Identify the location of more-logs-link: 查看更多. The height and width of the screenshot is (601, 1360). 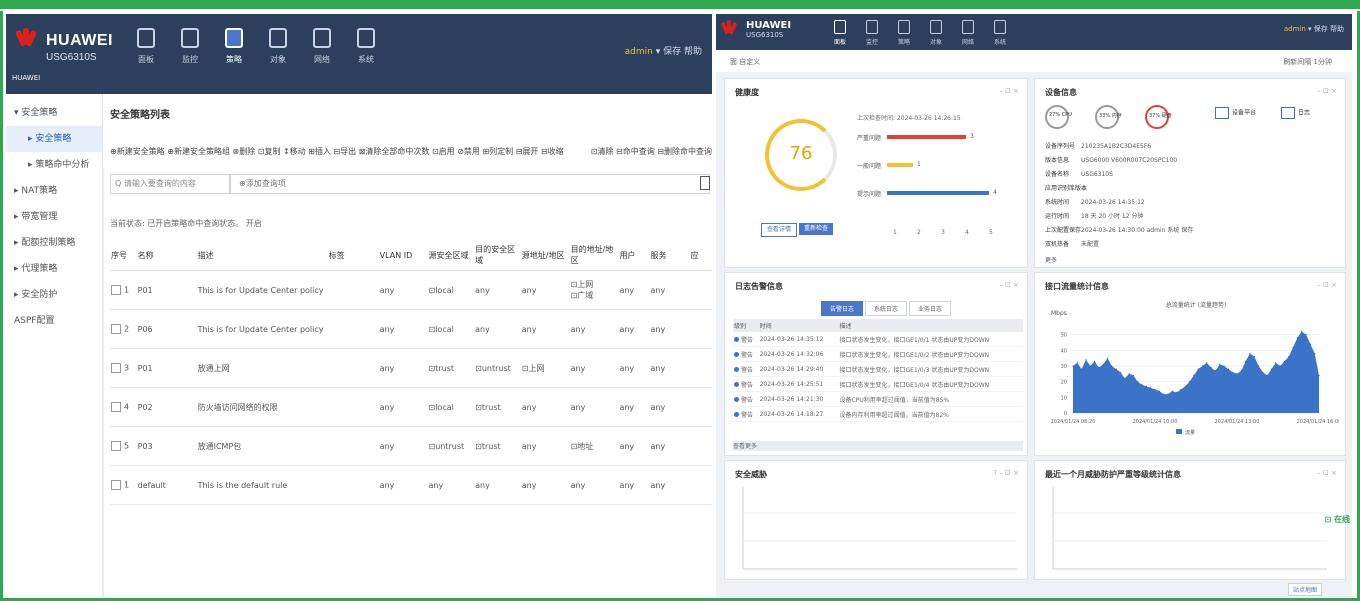
(878, 446).